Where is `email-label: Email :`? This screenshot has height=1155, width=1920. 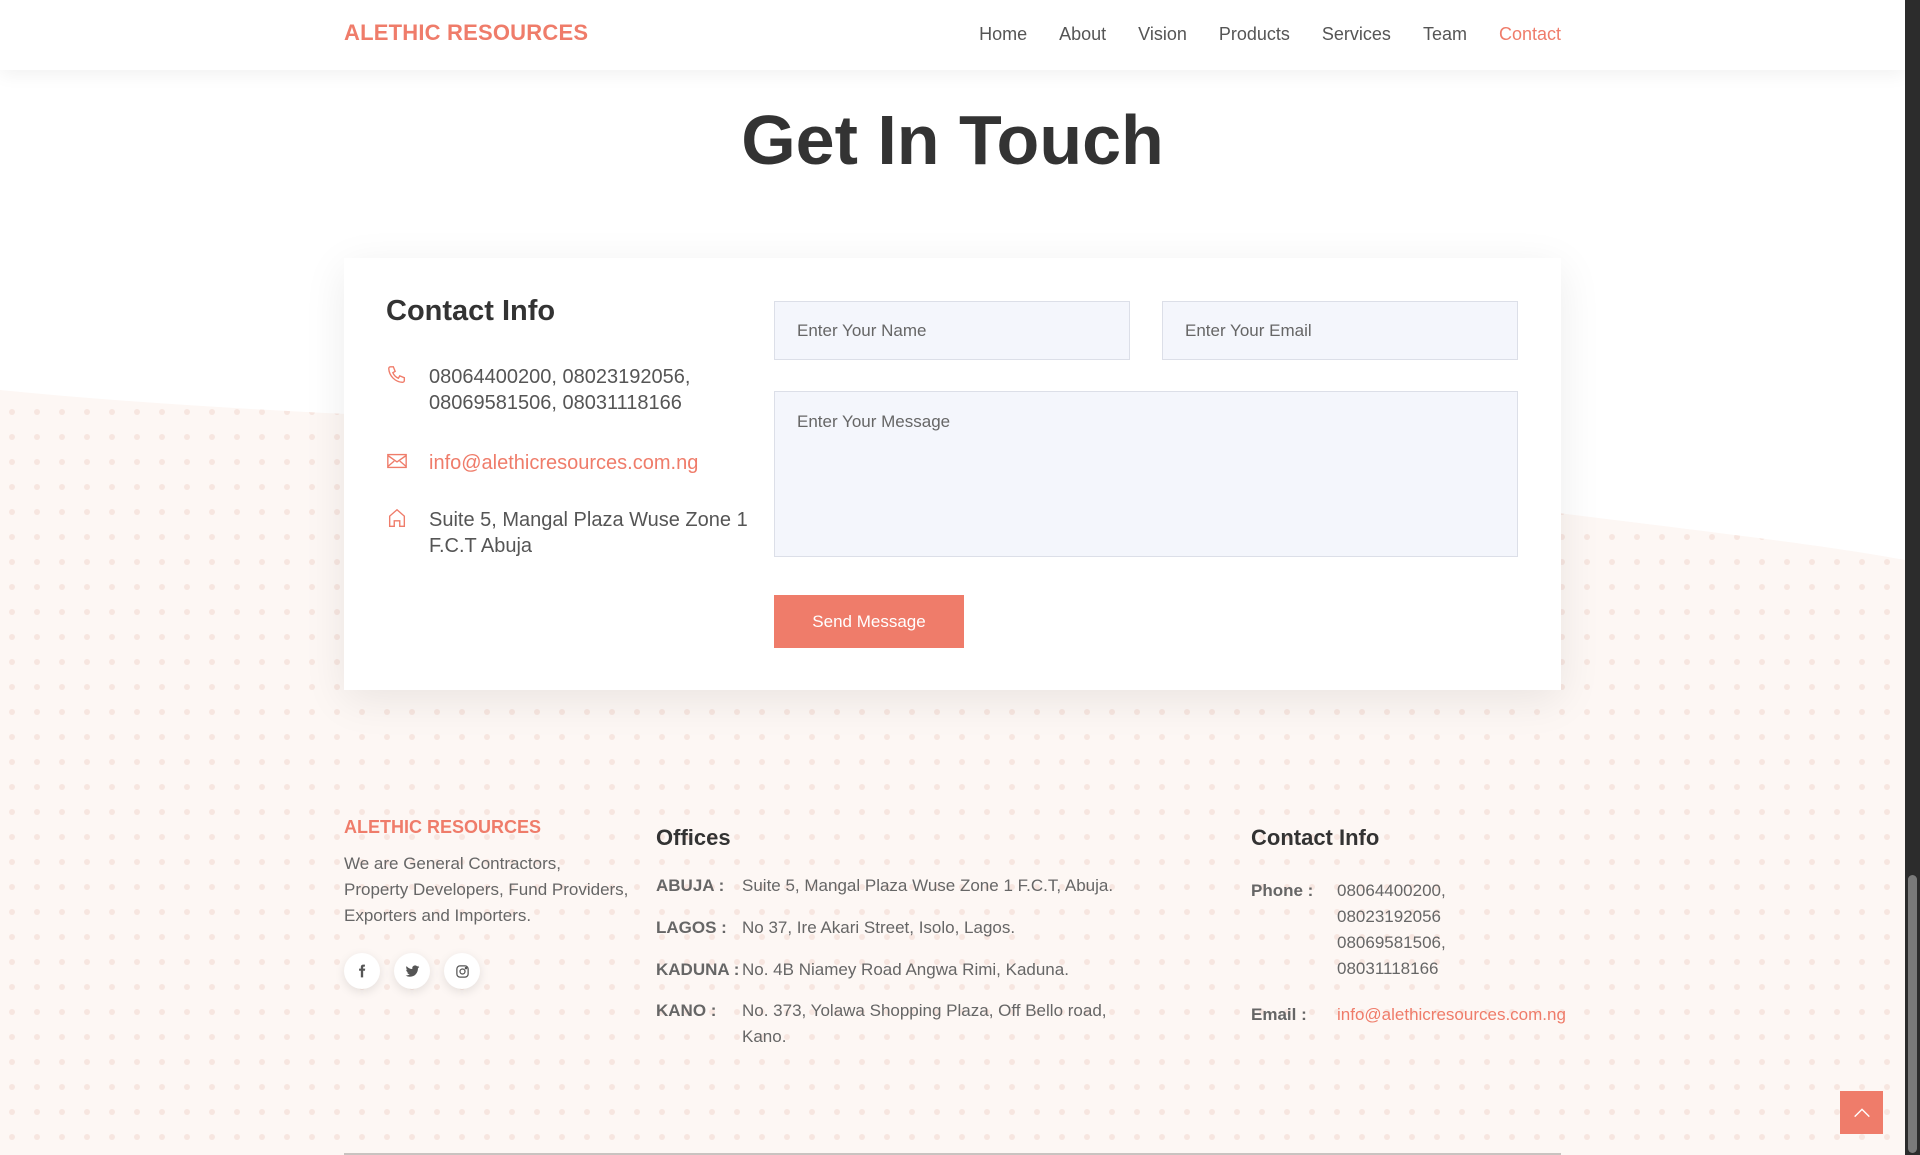
email-label: Email : is located at coordinates (1279, 1014).